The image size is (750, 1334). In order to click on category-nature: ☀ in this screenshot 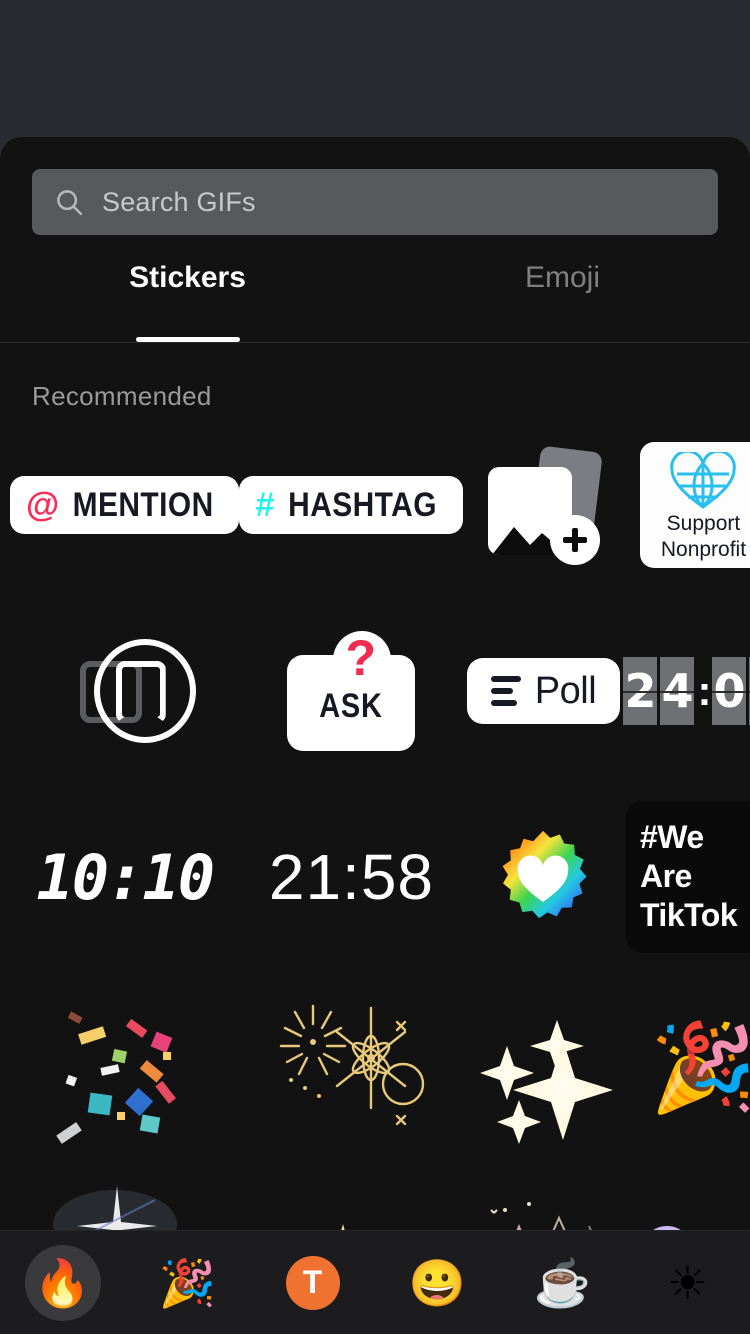, I will do `click(687, 1282)`.